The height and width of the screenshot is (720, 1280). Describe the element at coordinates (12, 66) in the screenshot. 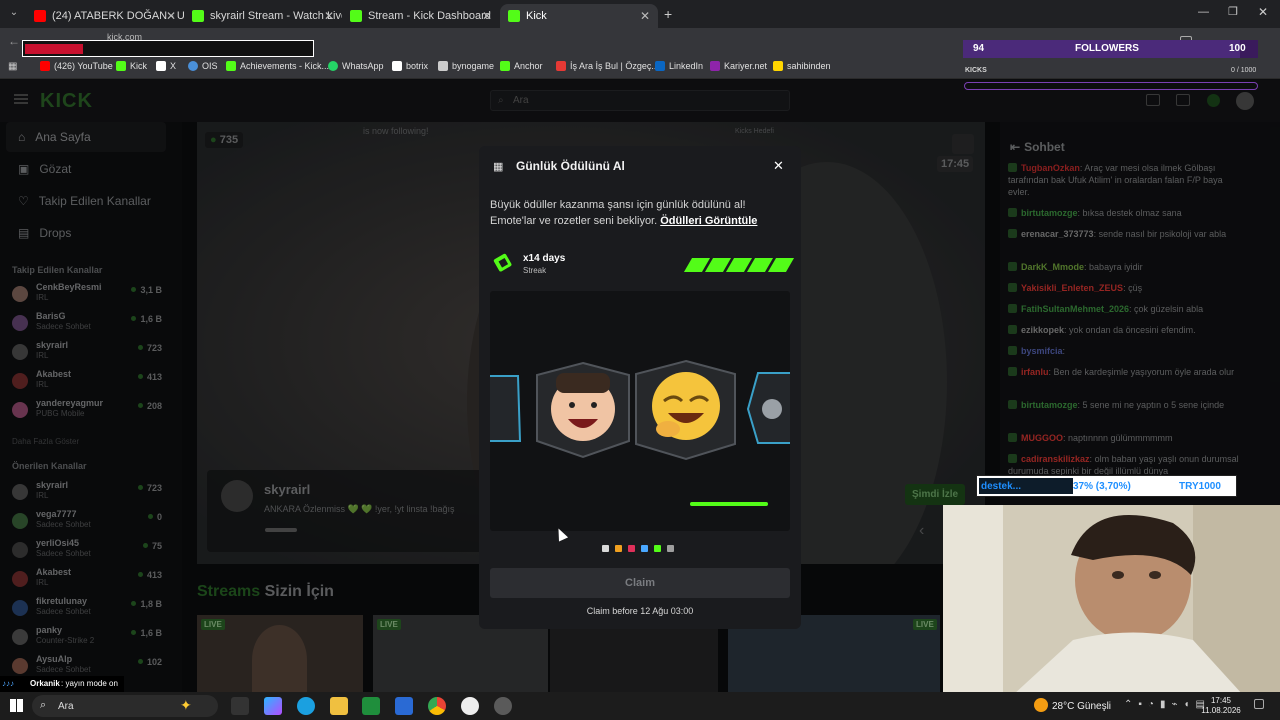

I see `apps-grid-icon: ▦` at that location.